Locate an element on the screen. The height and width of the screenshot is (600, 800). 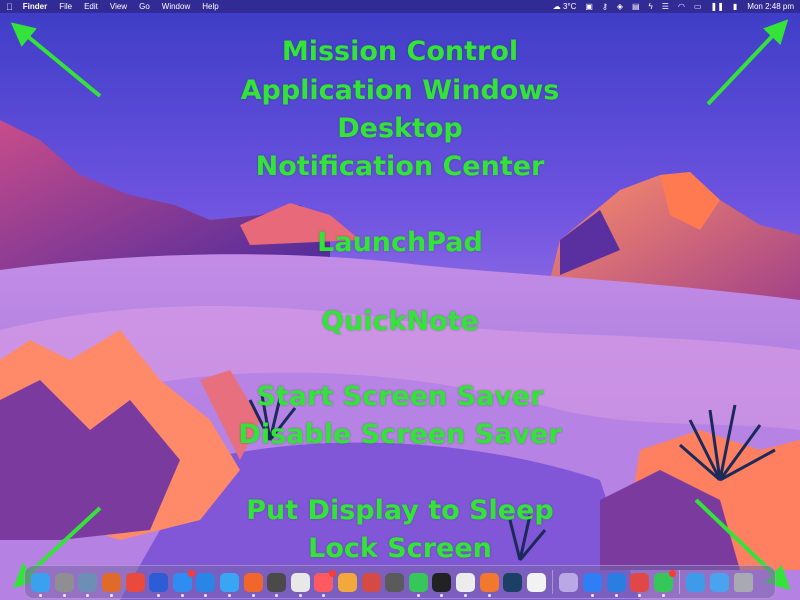
menu-bar-status: ☁ 3°C ▣ ⚷ ◈ ▤ ϟ ☰ ◠ ▭ ❚❚ ▮ Mon 2:48 pm is located at coordinates (669, 6).